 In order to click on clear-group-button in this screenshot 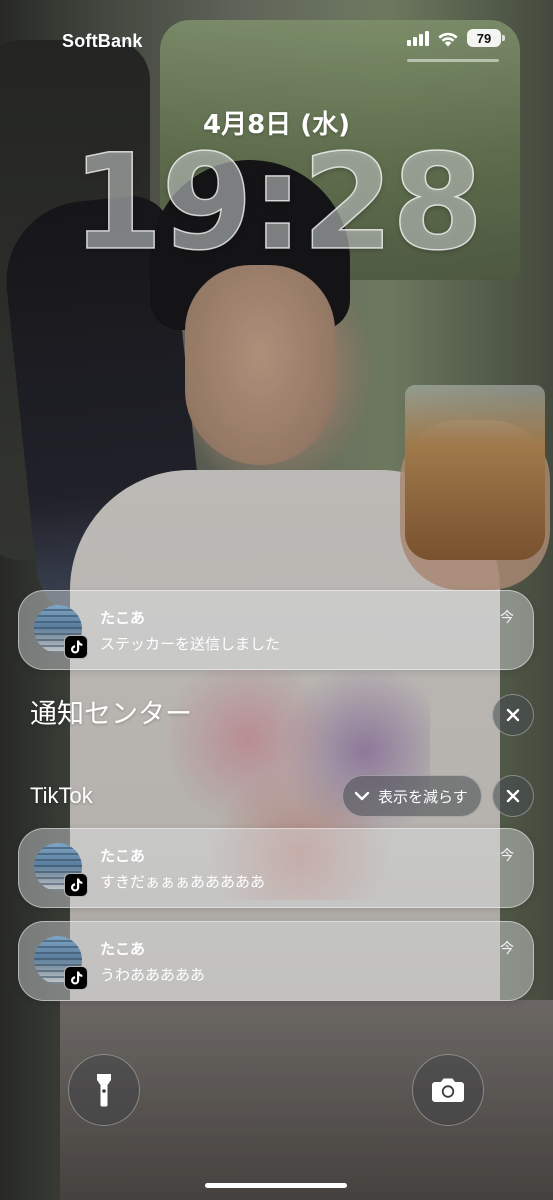, I will do `click(513, 796)`.